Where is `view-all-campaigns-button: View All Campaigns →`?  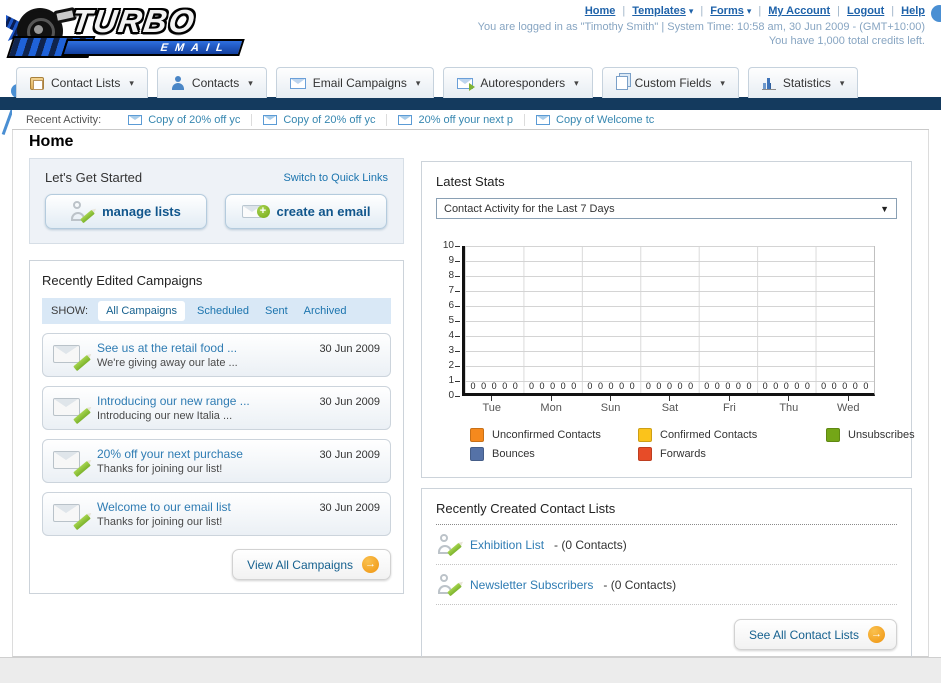
view-all-campaigns-button: View All Campaigns → is located at coordinates (311, 564).